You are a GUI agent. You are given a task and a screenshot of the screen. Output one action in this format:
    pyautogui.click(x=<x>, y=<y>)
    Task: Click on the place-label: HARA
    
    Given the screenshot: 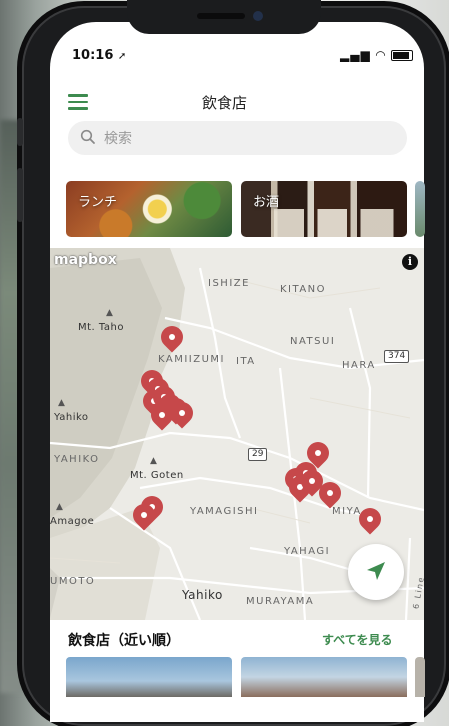 What is the action you would take?
    pyautogui.click(x=359, y=365)
    